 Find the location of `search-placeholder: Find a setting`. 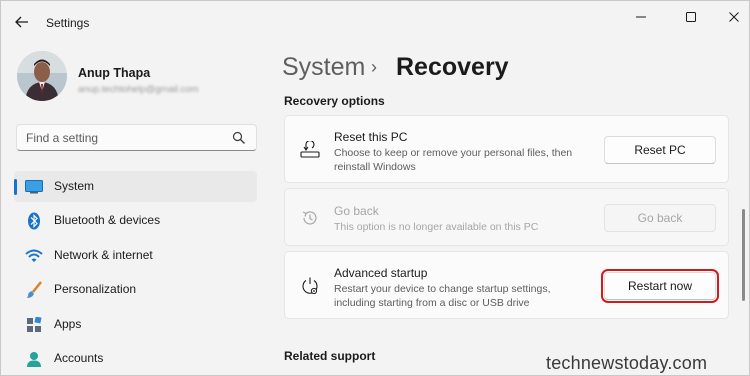

search-placeholder: Find a setting is located at coordinates (62, 138).